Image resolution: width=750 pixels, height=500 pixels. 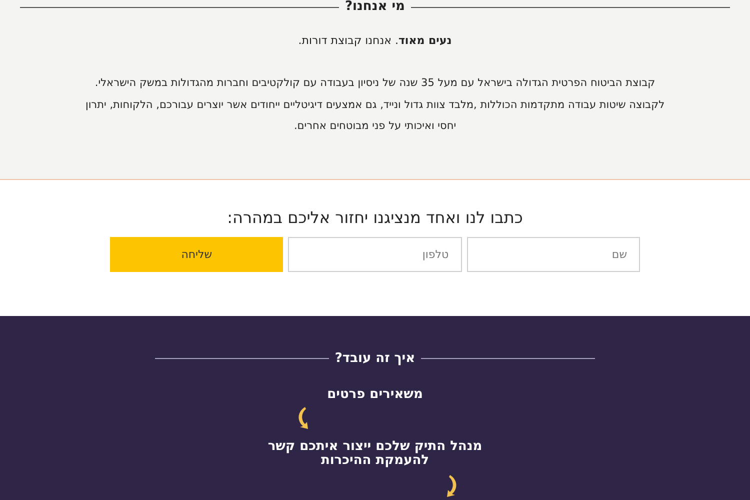 I want to click on step-text: משאירים פרטים, so click(x=375, y=395).